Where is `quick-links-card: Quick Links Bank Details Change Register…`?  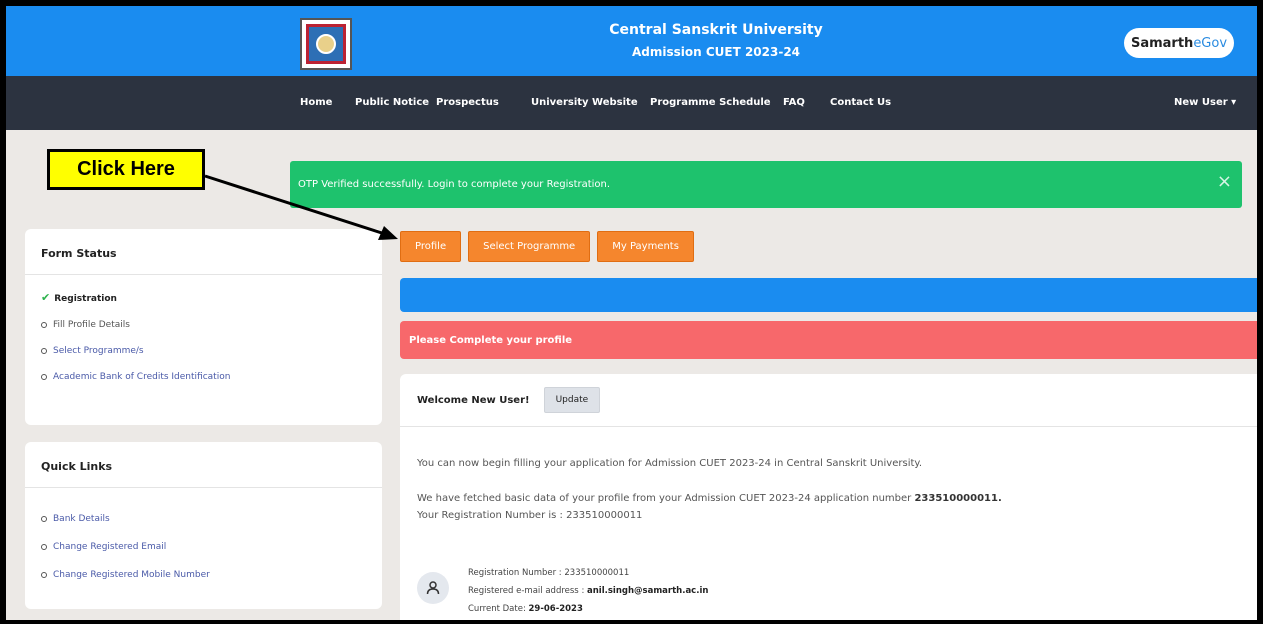
quick-links-card: Quick Links Bank Details Change Register… is located at coordinates (203, 525).